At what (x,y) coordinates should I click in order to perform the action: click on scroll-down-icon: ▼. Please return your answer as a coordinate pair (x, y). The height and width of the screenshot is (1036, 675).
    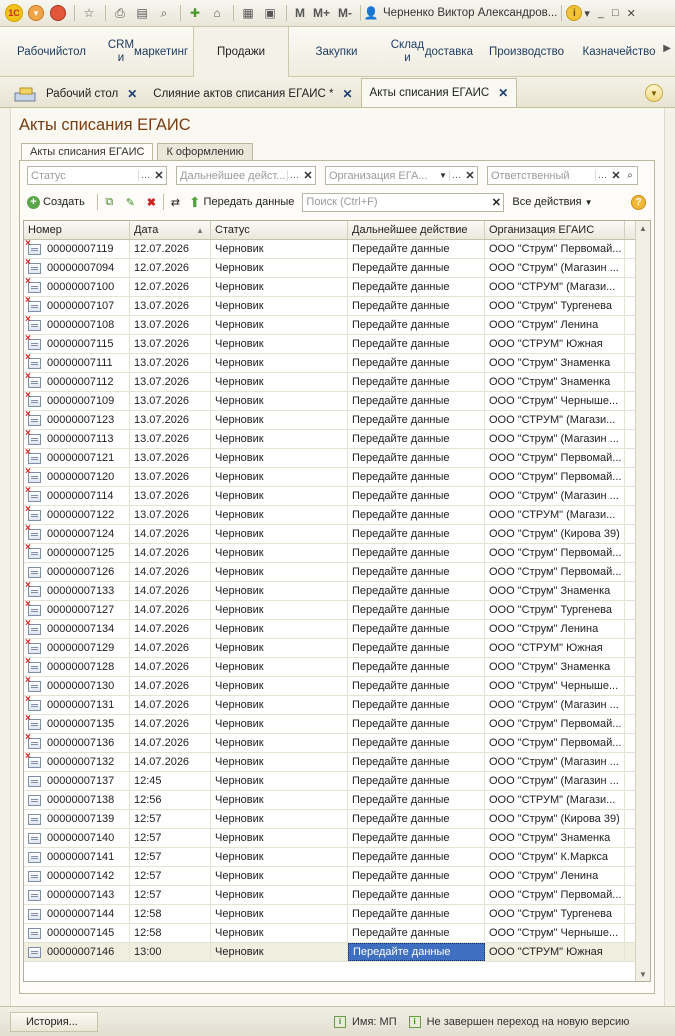
    Looking at the image, I should click on (643, 974).